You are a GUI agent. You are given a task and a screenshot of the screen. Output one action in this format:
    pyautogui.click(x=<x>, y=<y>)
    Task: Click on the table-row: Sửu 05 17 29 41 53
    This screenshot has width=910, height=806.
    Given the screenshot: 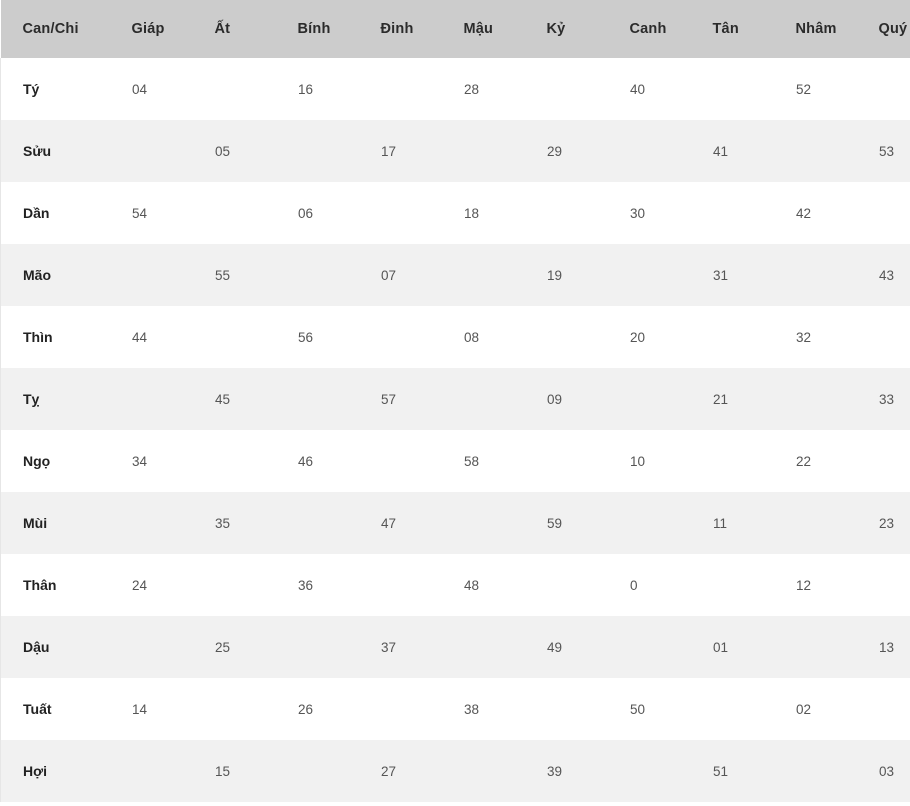 What is the action you would take?
    pyautogui.click(x=455, y=151)
    